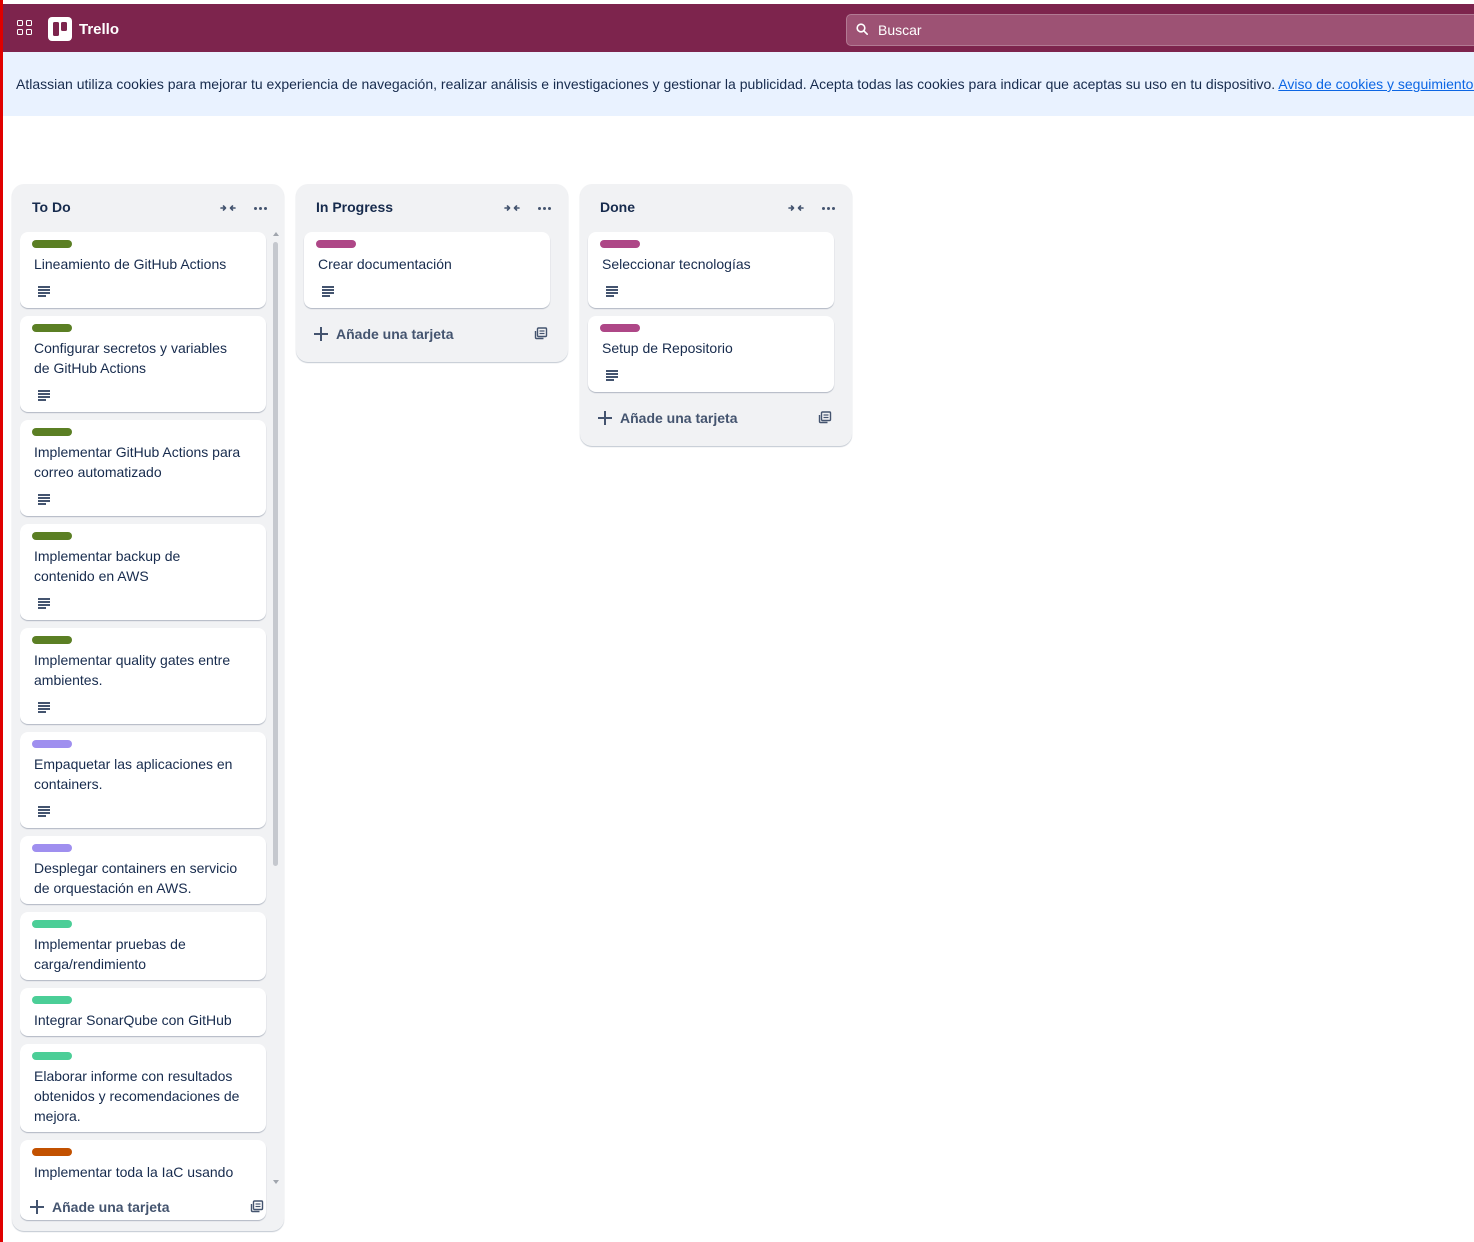 The image size is (1474, 1242). What do you see at coordinates (676, 264) in the screenshot?
I see `card-title: Seleccionar tecnologías` at bounding box center [676, 264].